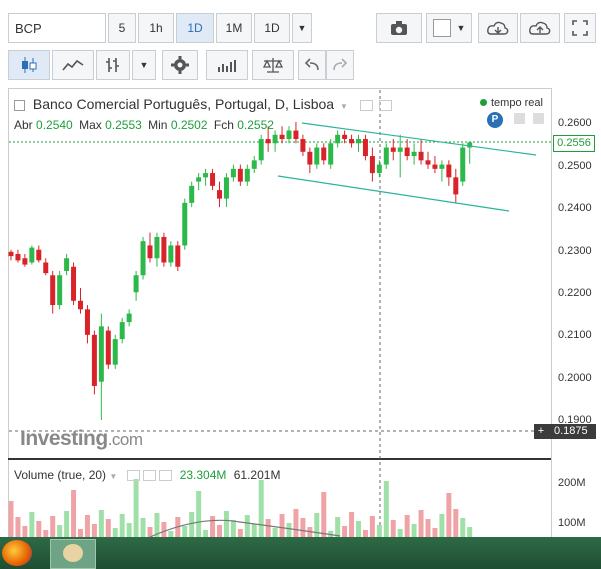 This screenshot has width=601, height=569. What do you see at coordinates (57, 28) in the screenshot?
I see `symbol-input: BCP` at bounding box center [57, 28].